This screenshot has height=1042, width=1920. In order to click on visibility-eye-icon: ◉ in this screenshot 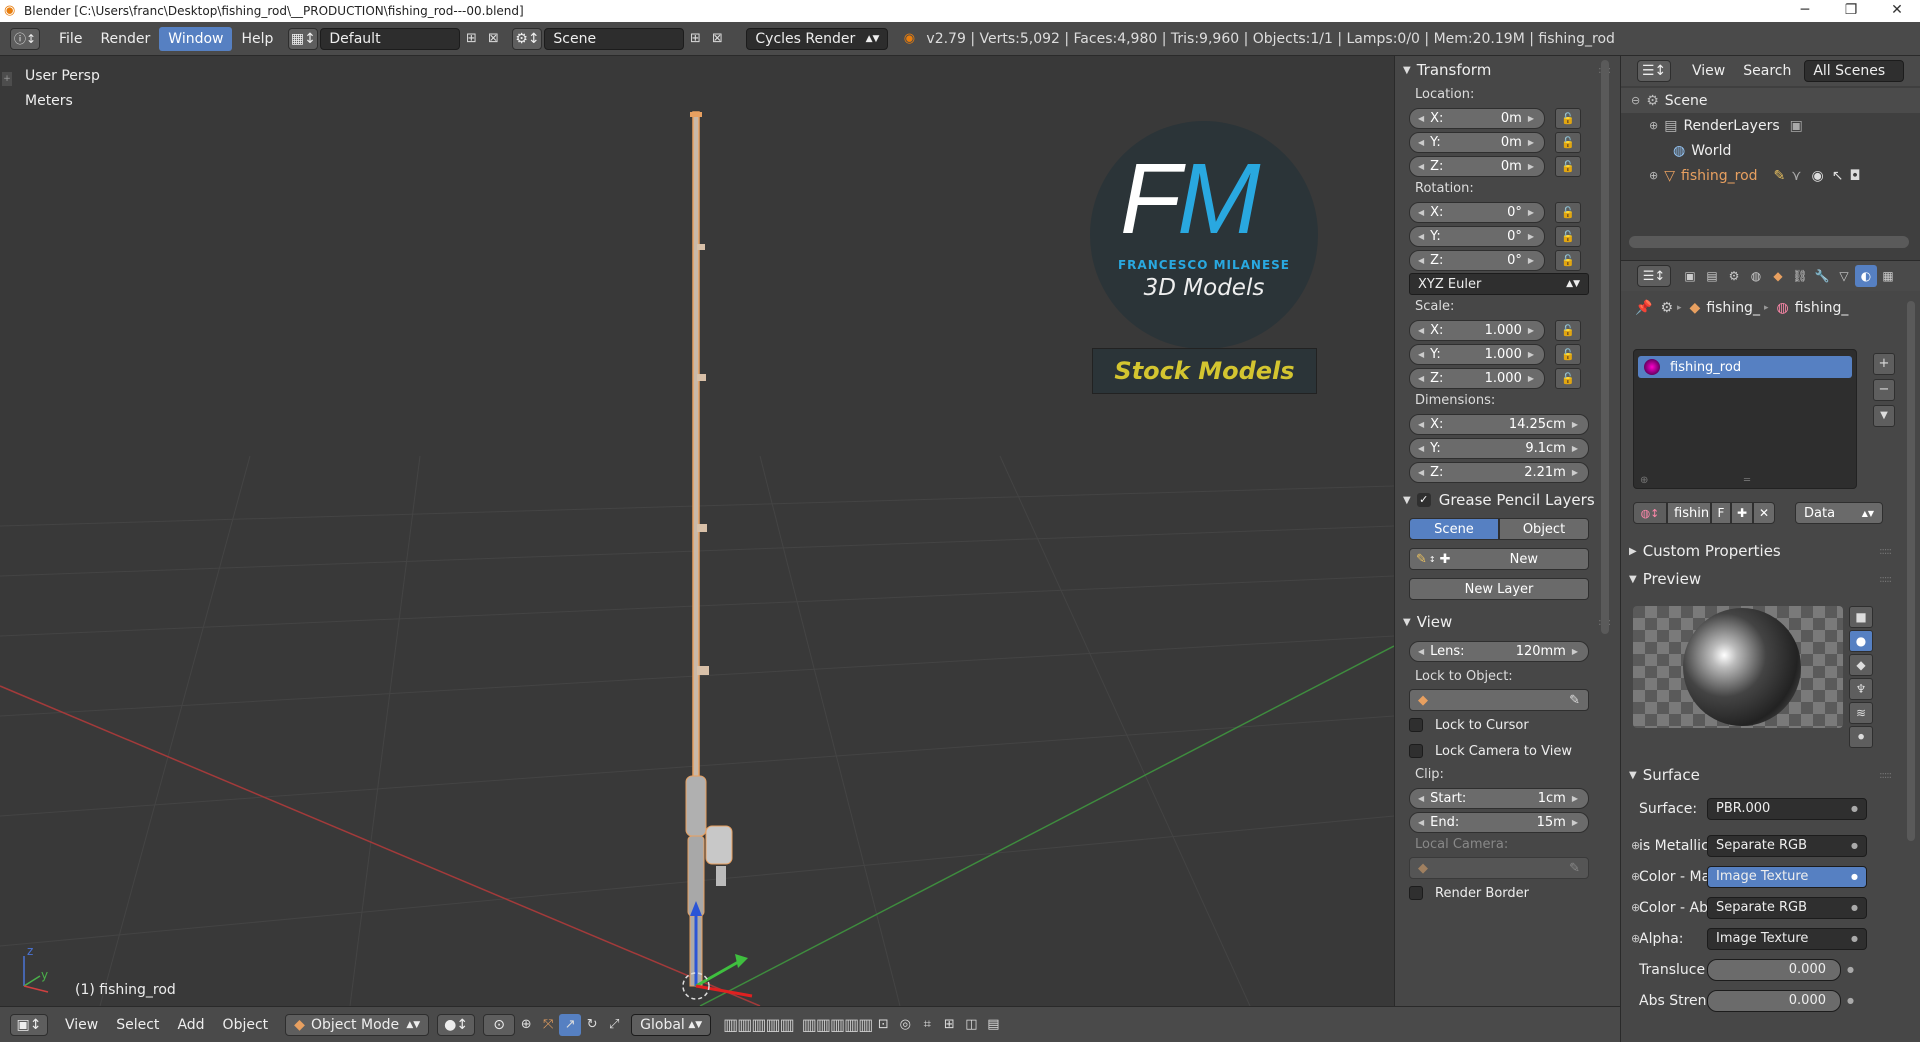, I will do `click(1818, 176)`.